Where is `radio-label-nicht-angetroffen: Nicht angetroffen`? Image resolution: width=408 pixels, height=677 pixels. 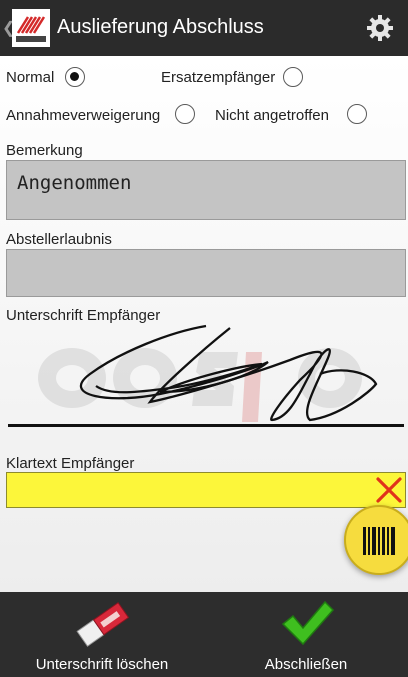 radio-label-nicht-angetroffen: Nicht angetroffen is located at coordinates (272, 115).